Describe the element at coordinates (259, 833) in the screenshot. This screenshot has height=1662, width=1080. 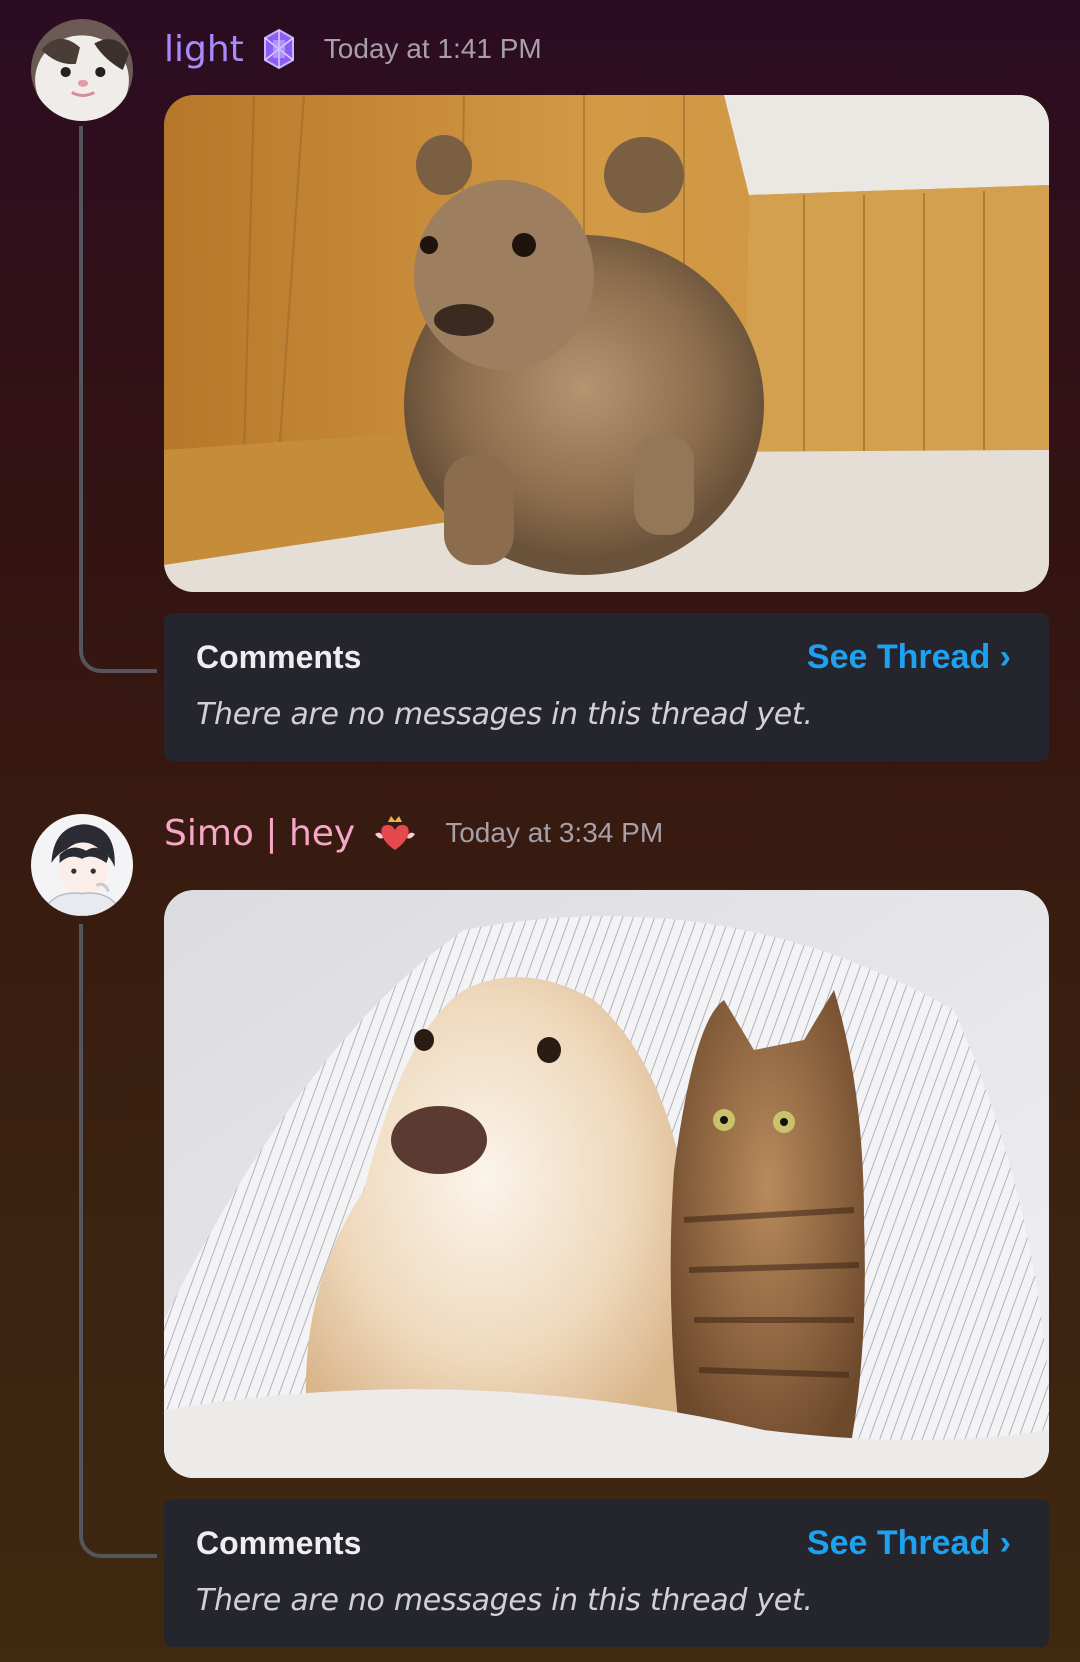
I see `username: Simo | hey` at that location.